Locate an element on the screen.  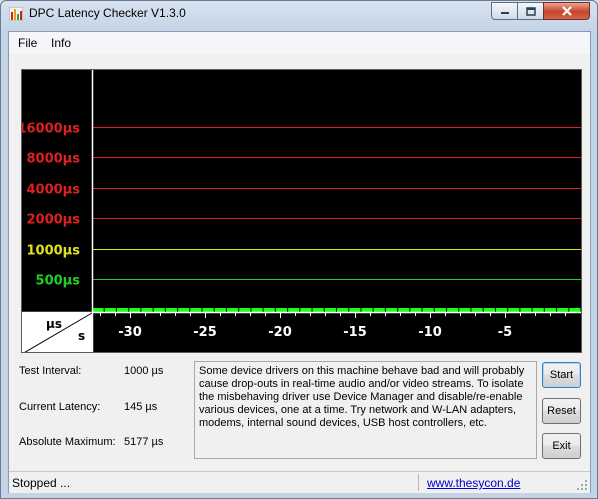
test-interval-value: 1000 µs is located at coordinates (144, 371).